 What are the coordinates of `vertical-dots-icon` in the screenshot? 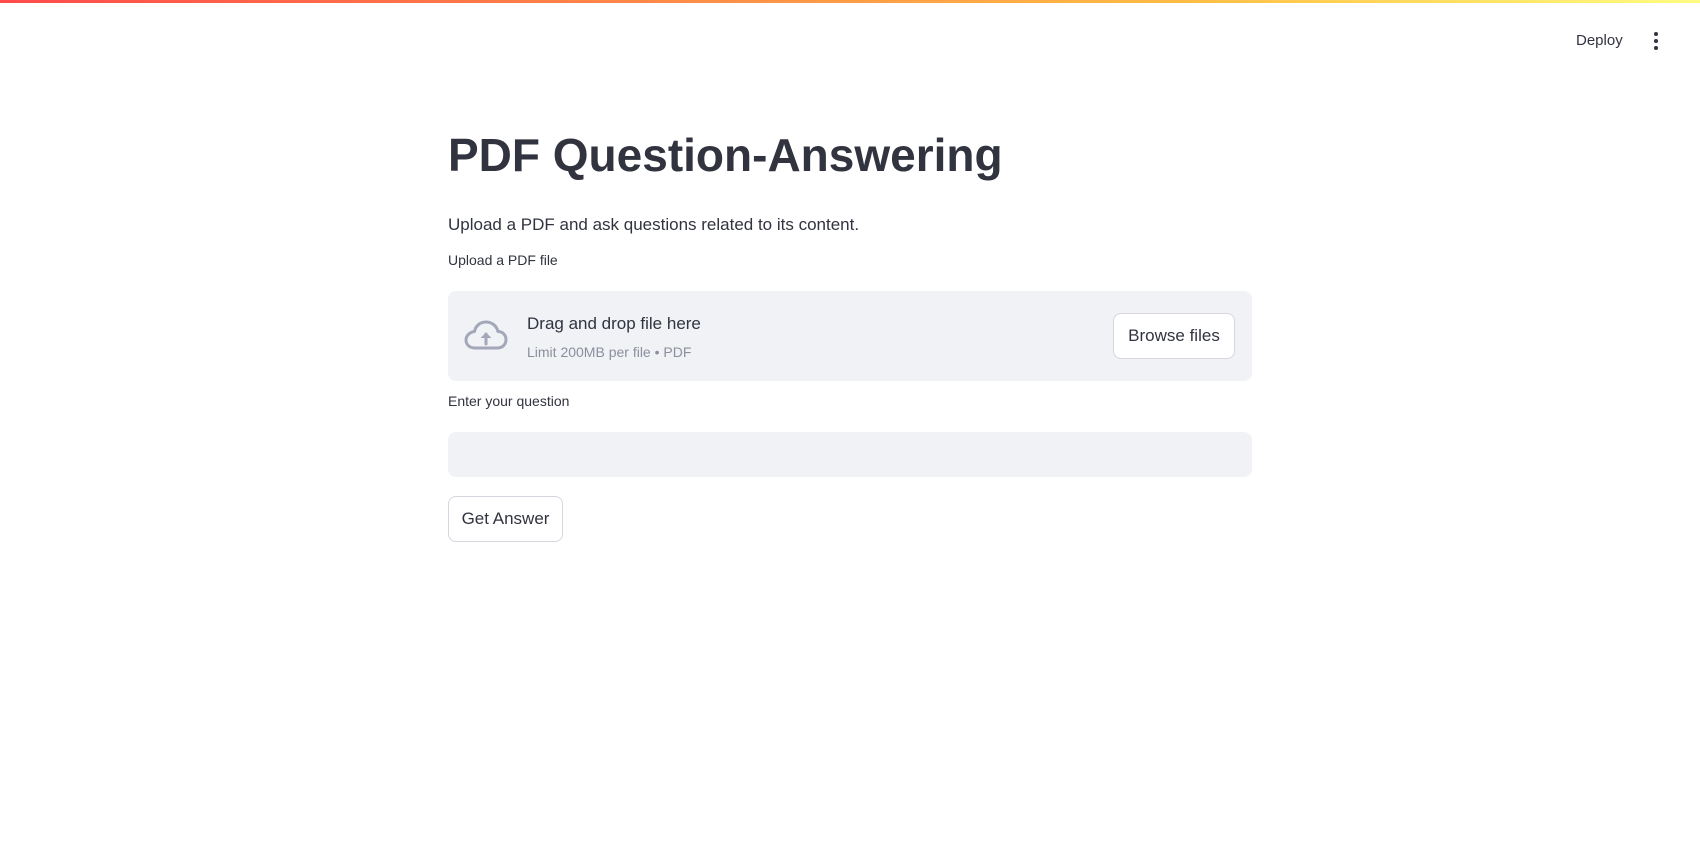 It's located at (1656, 34).